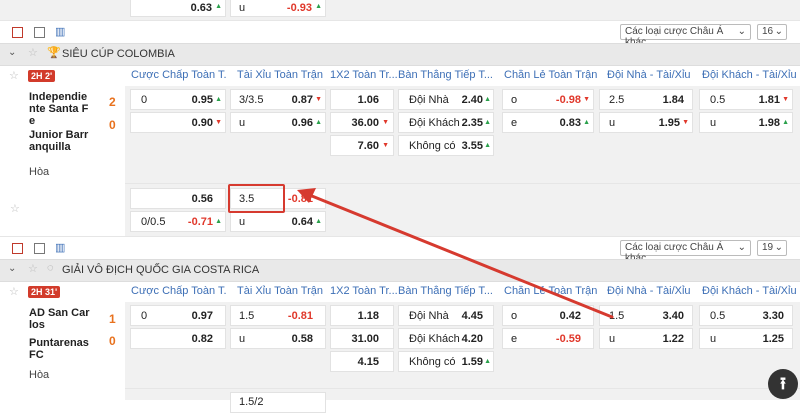  I want to click on arrow-up-icon: ⭱, so click(783, 383).